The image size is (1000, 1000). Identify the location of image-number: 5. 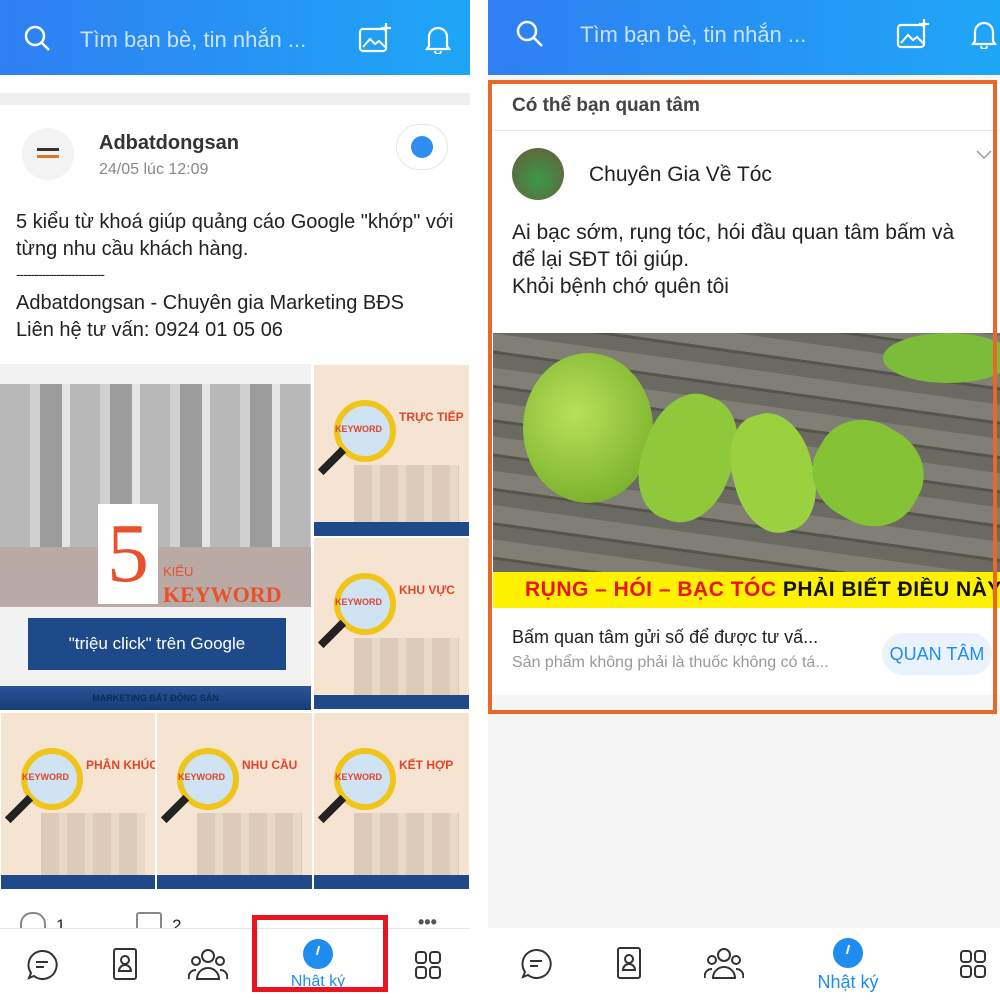
(128, 554).